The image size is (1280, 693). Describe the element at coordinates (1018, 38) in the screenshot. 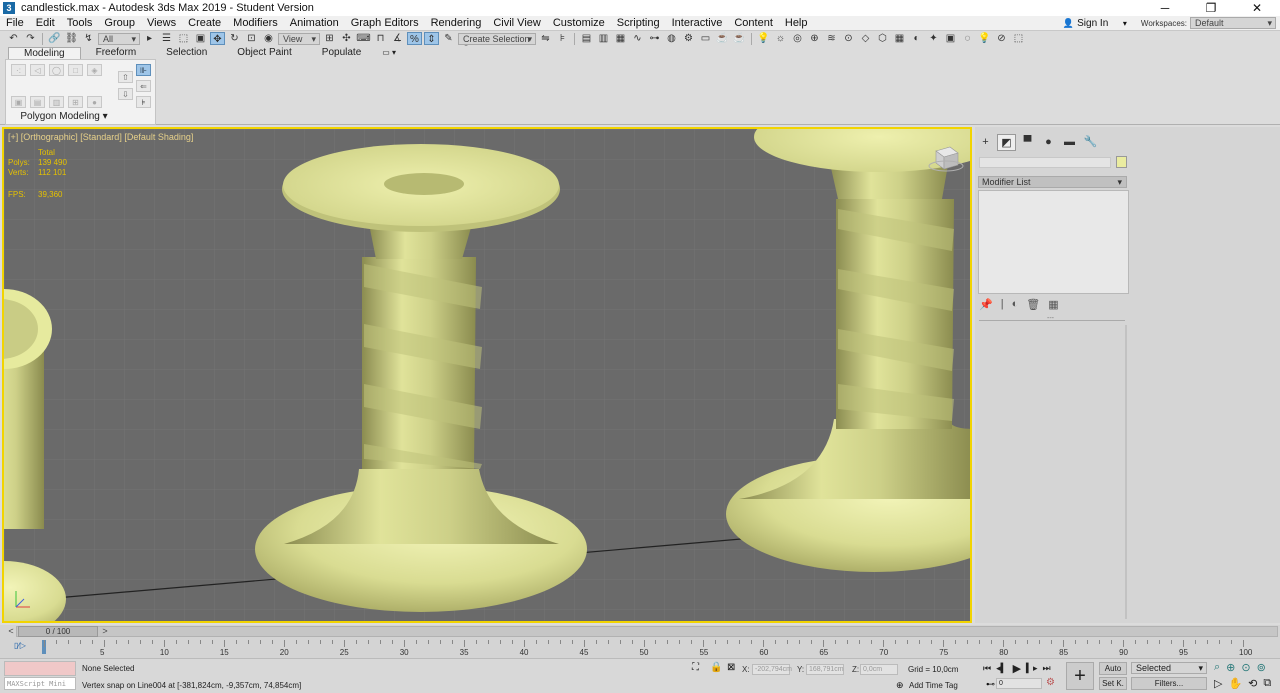

I see `container-icon: ⬚` at that location.